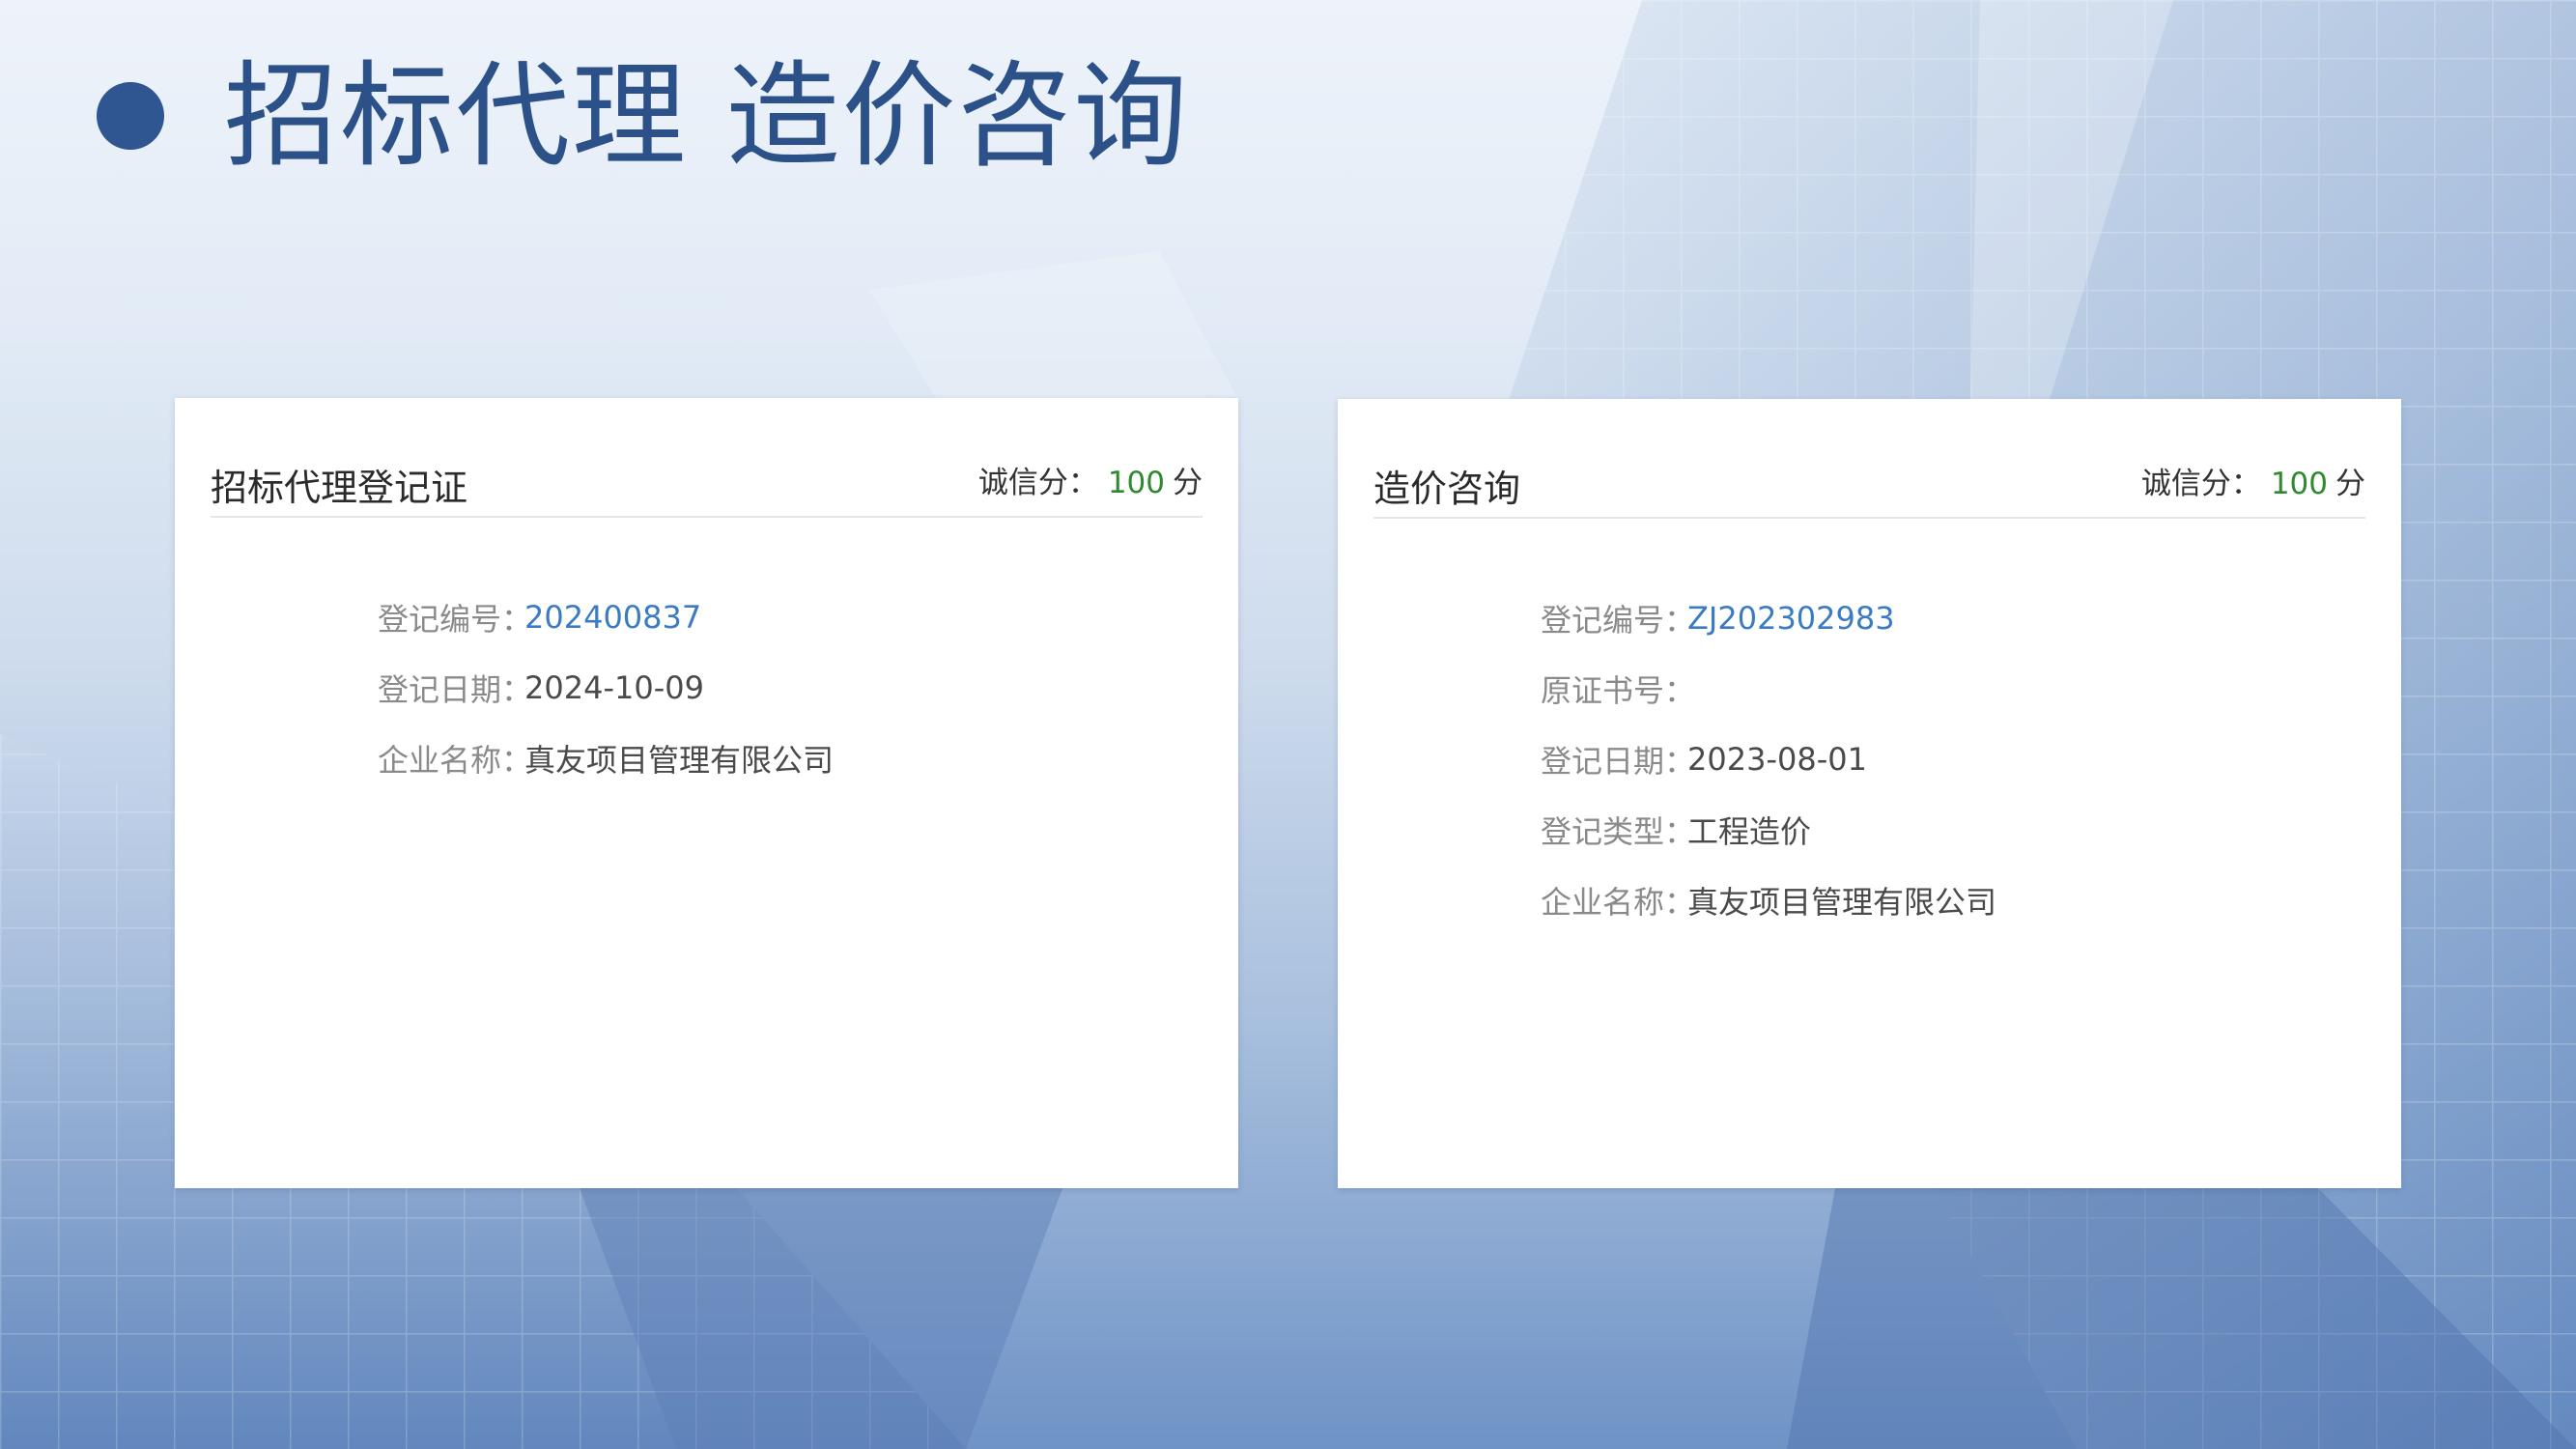 This screenshot has width=2576, height=1449. What do you see at coordinates (130, 116) in the screenshot?
I see `bullet-dot-icon` at bounding box center [130, 116].